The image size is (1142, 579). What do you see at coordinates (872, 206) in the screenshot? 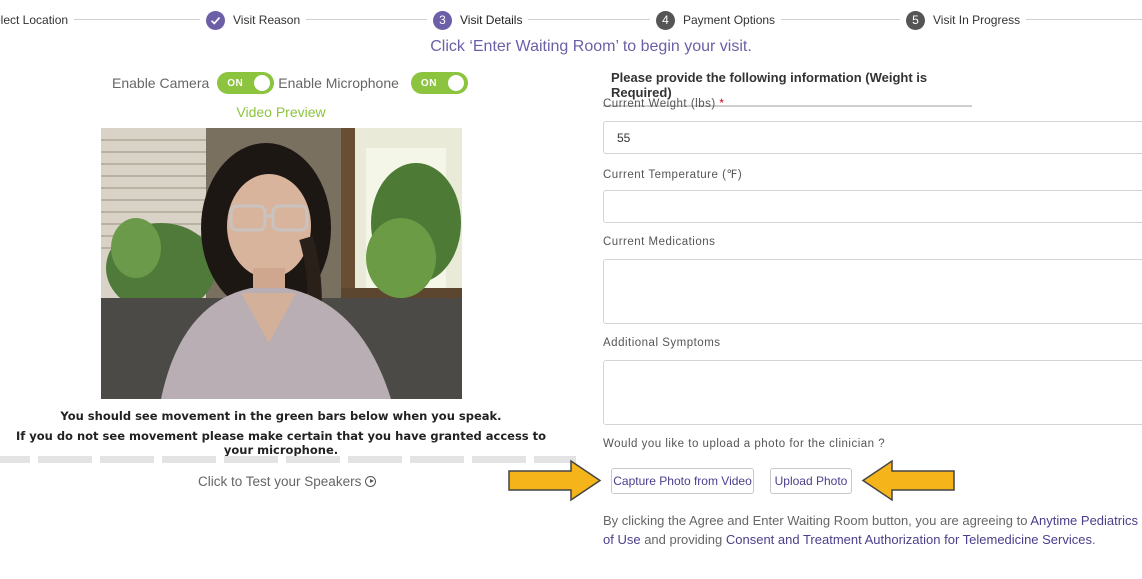
I see `temperature-input` at bounding box center [872, 206].